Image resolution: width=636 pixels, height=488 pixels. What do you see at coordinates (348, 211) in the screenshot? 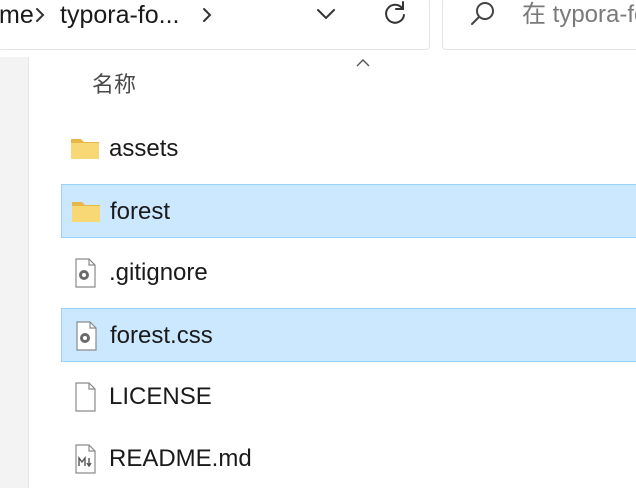
I see `file-row: forest` at bounding box center [348, 211].